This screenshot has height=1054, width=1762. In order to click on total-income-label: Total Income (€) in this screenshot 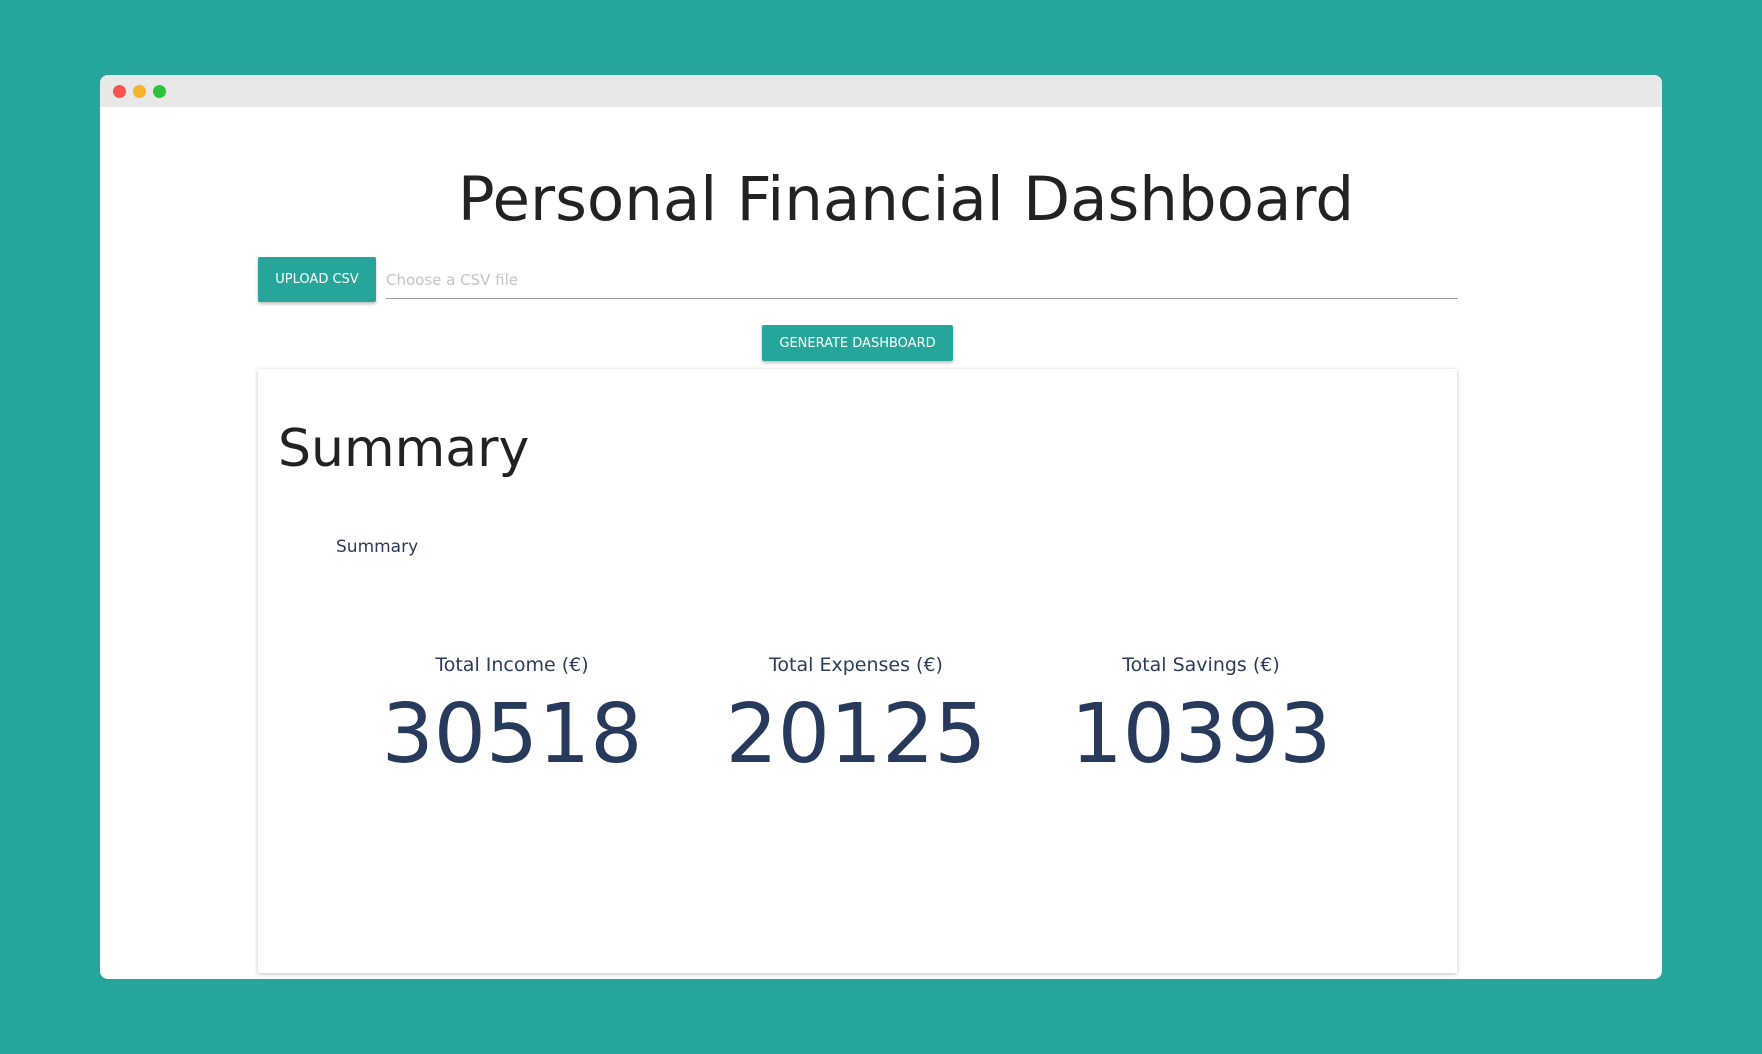, I will do `click(512, 665)`.